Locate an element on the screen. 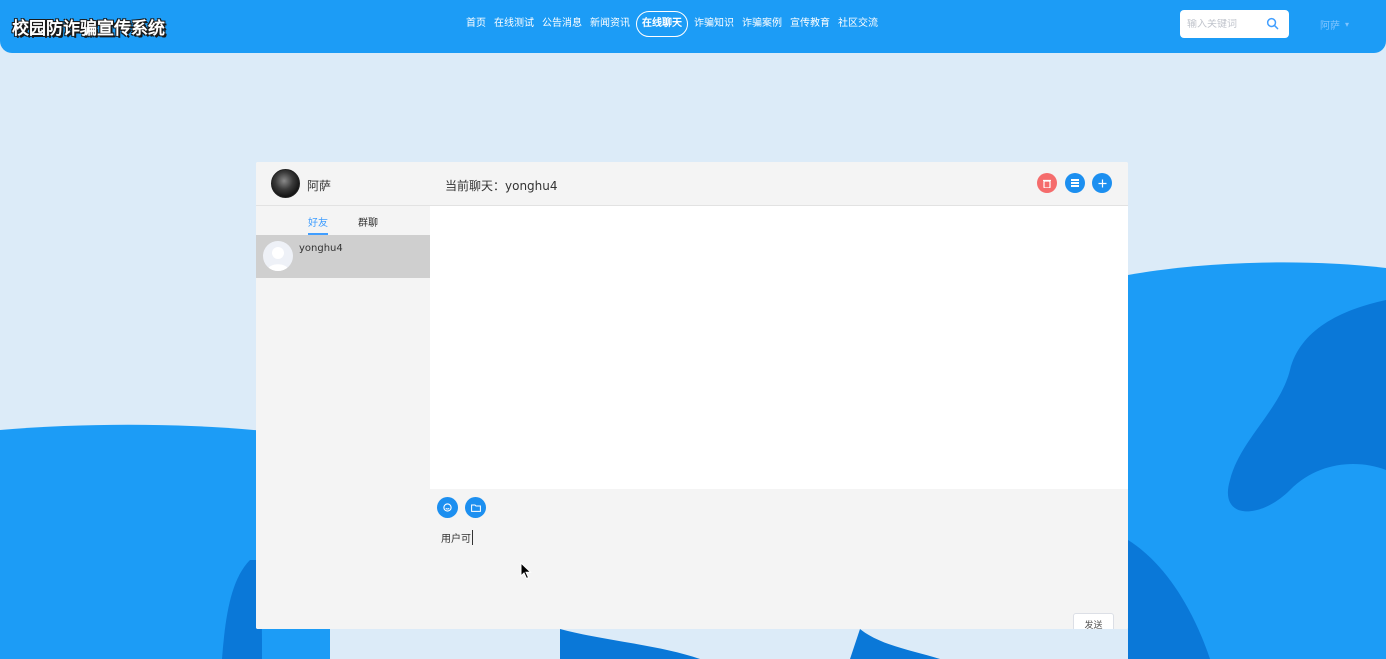  user-placeholder-icon is located at coordinates (278, 259).